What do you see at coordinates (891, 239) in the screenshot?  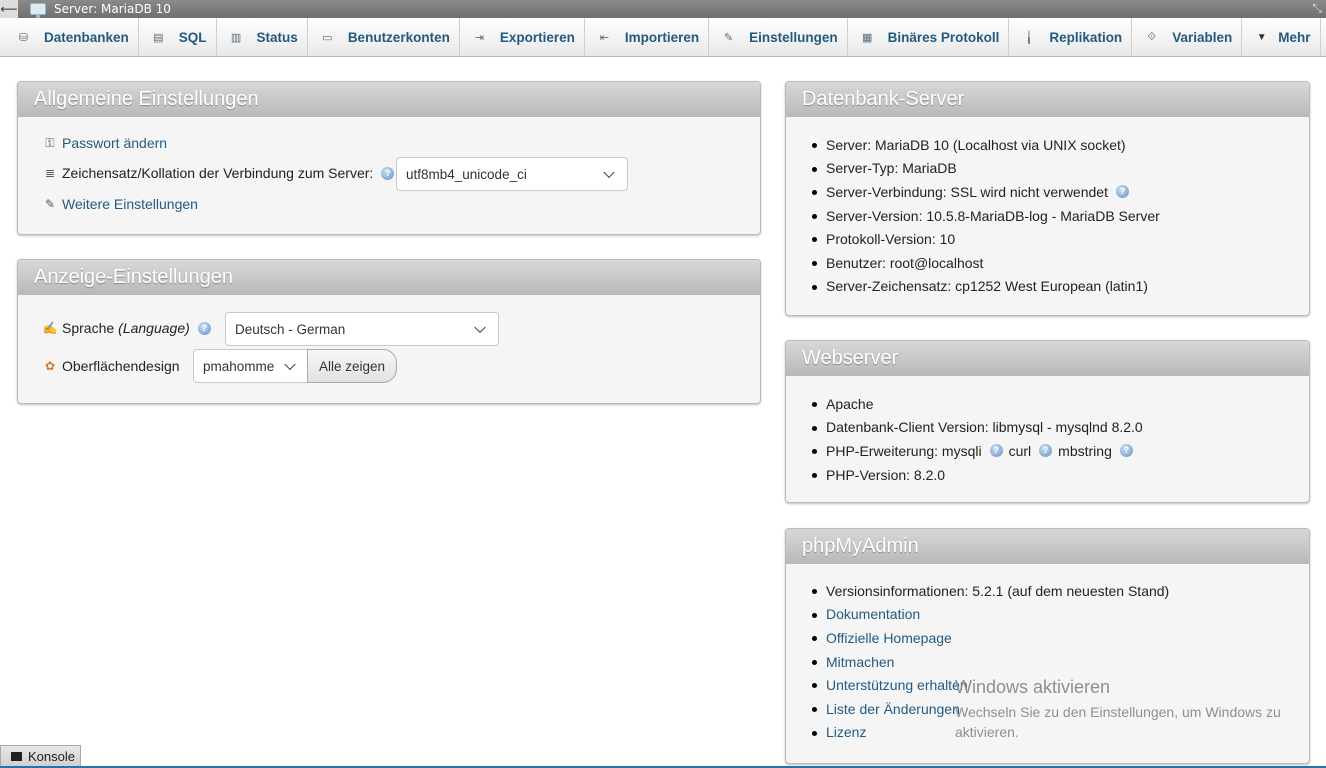 I see `protocol-version: Protokoll-Version: 10` at bounding box center [891, 239].